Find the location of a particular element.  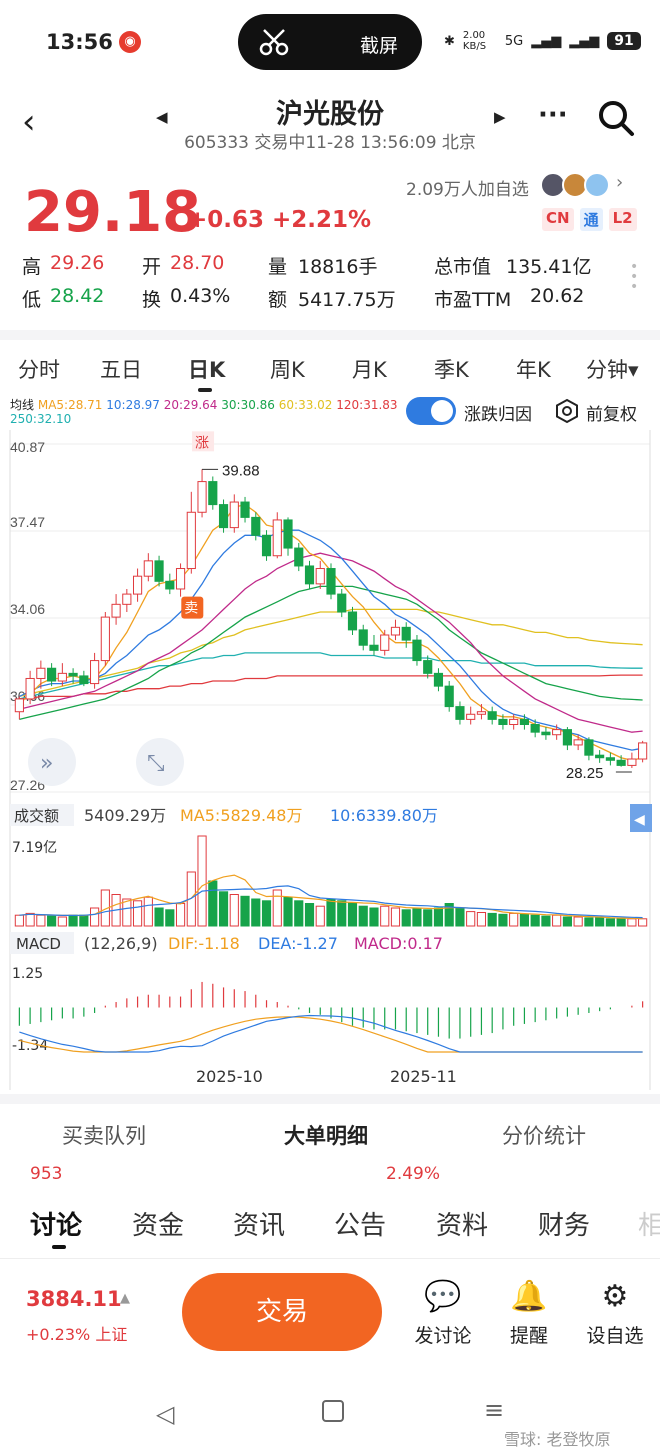

tab-announcements: 公告 is located at coordinates (360, 1223).